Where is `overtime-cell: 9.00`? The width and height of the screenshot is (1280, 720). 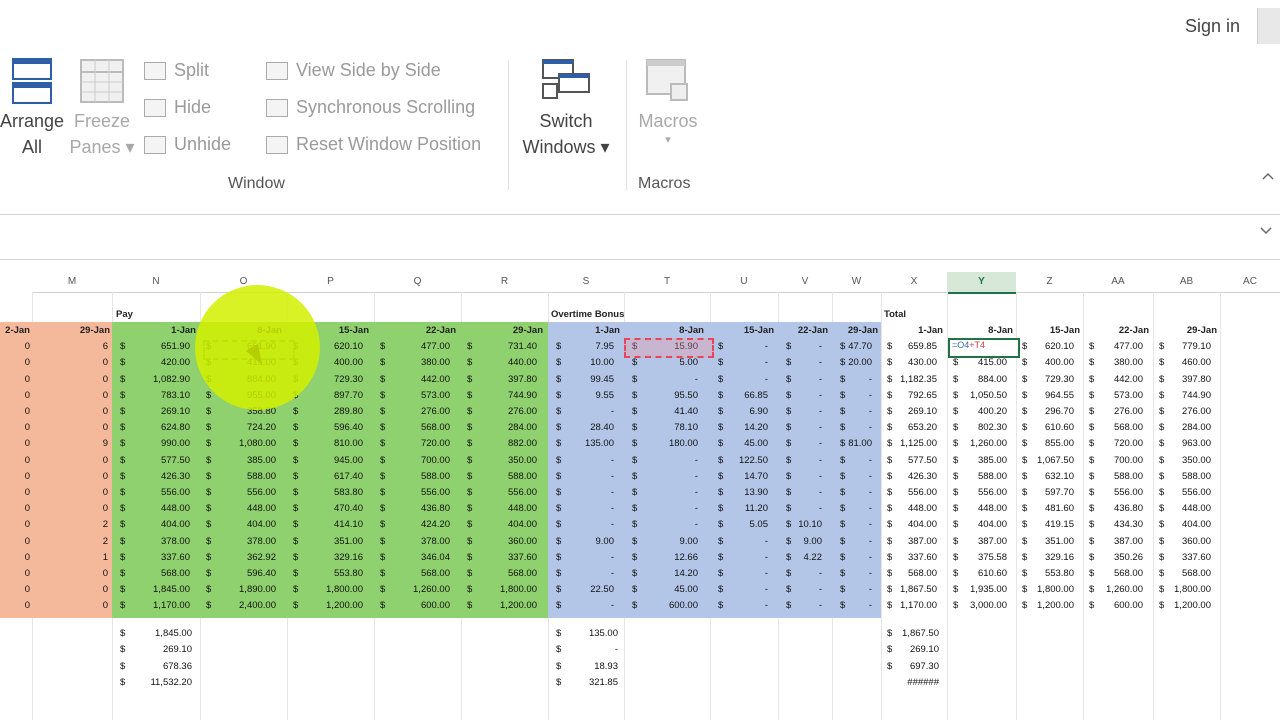
overtime-cell: 9.00 is located at coordinates (800, 541).